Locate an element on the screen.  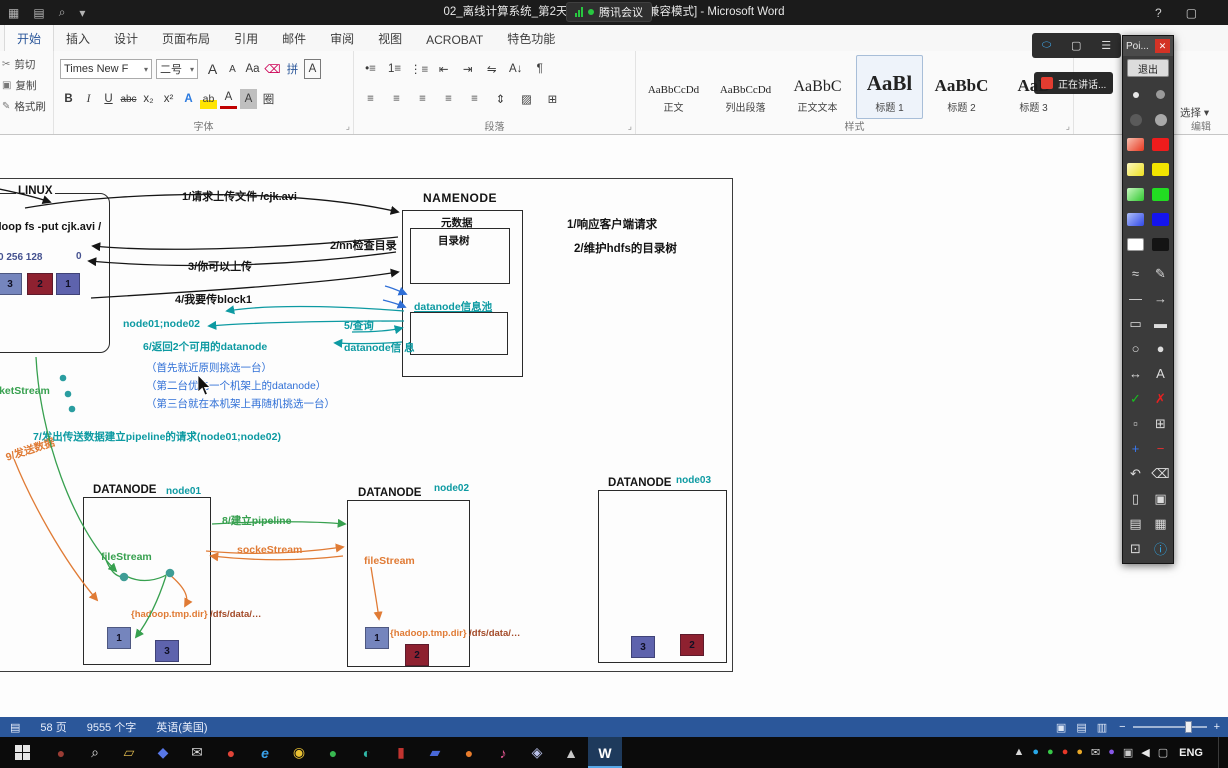
new-page-tool: ▯ is located at coordinates (1135, 499).